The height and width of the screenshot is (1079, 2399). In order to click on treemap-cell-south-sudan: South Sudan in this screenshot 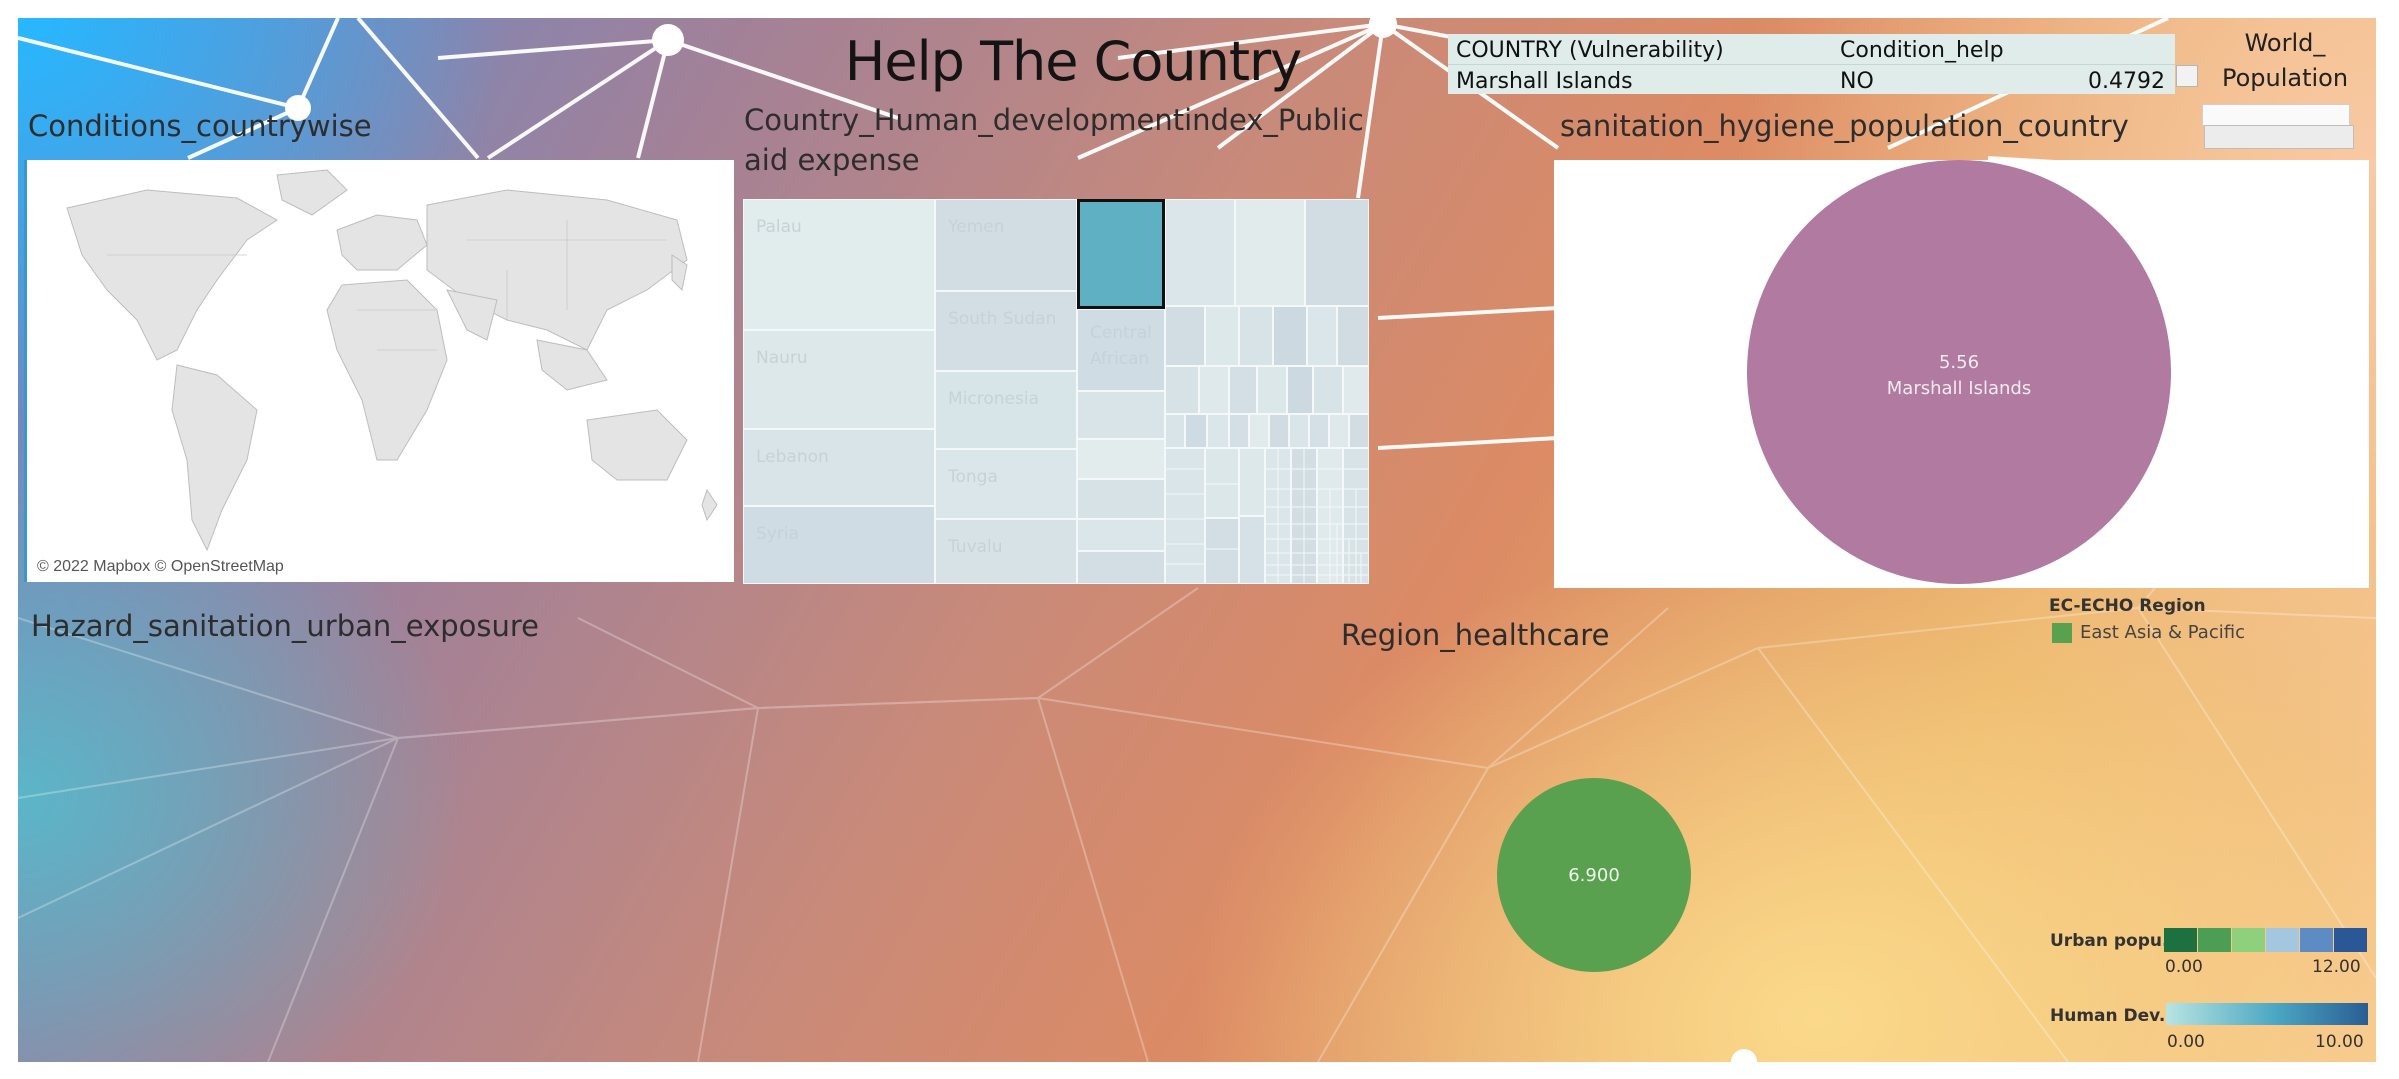, I will do `click(1006, 331)`.